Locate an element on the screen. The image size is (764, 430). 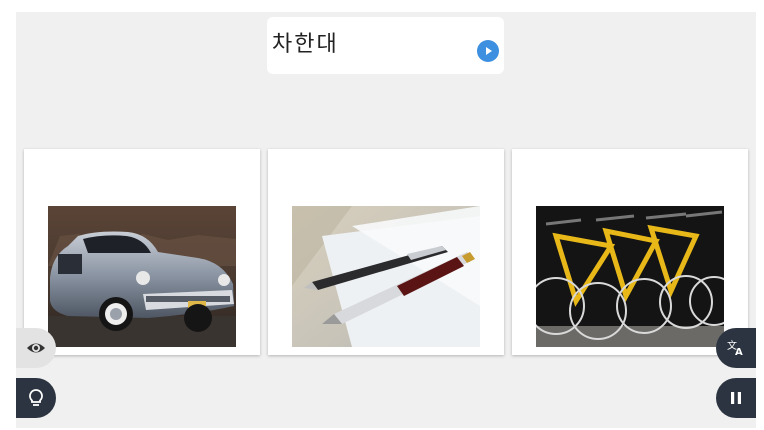
translate-icon: 文 A is located at coordinates (735, 348).